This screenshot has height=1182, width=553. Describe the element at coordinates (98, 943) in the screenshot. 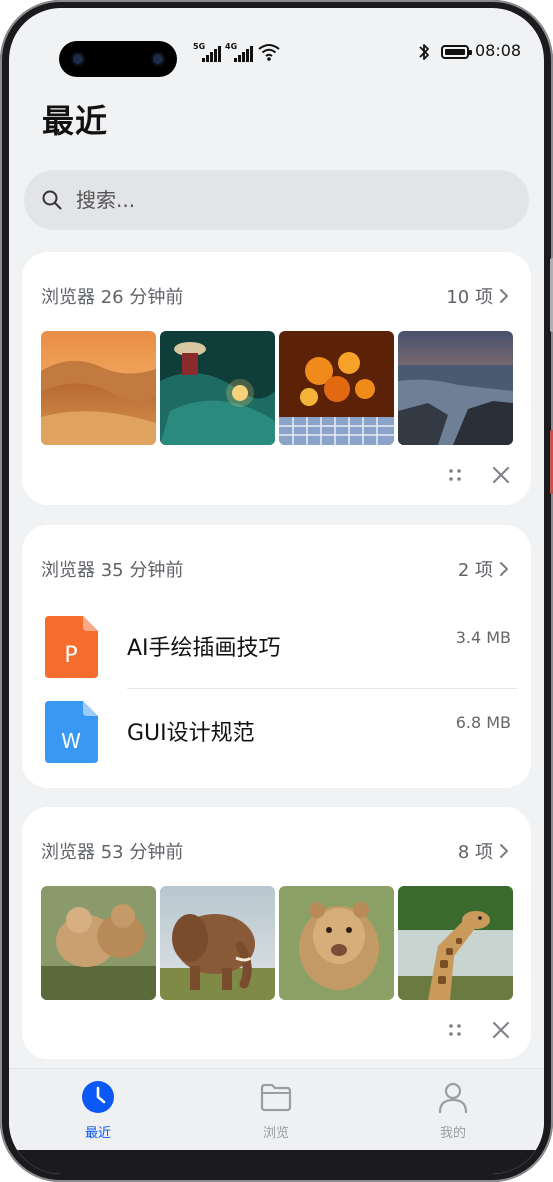

I see `thumbnail-lion-cubs` at that location.